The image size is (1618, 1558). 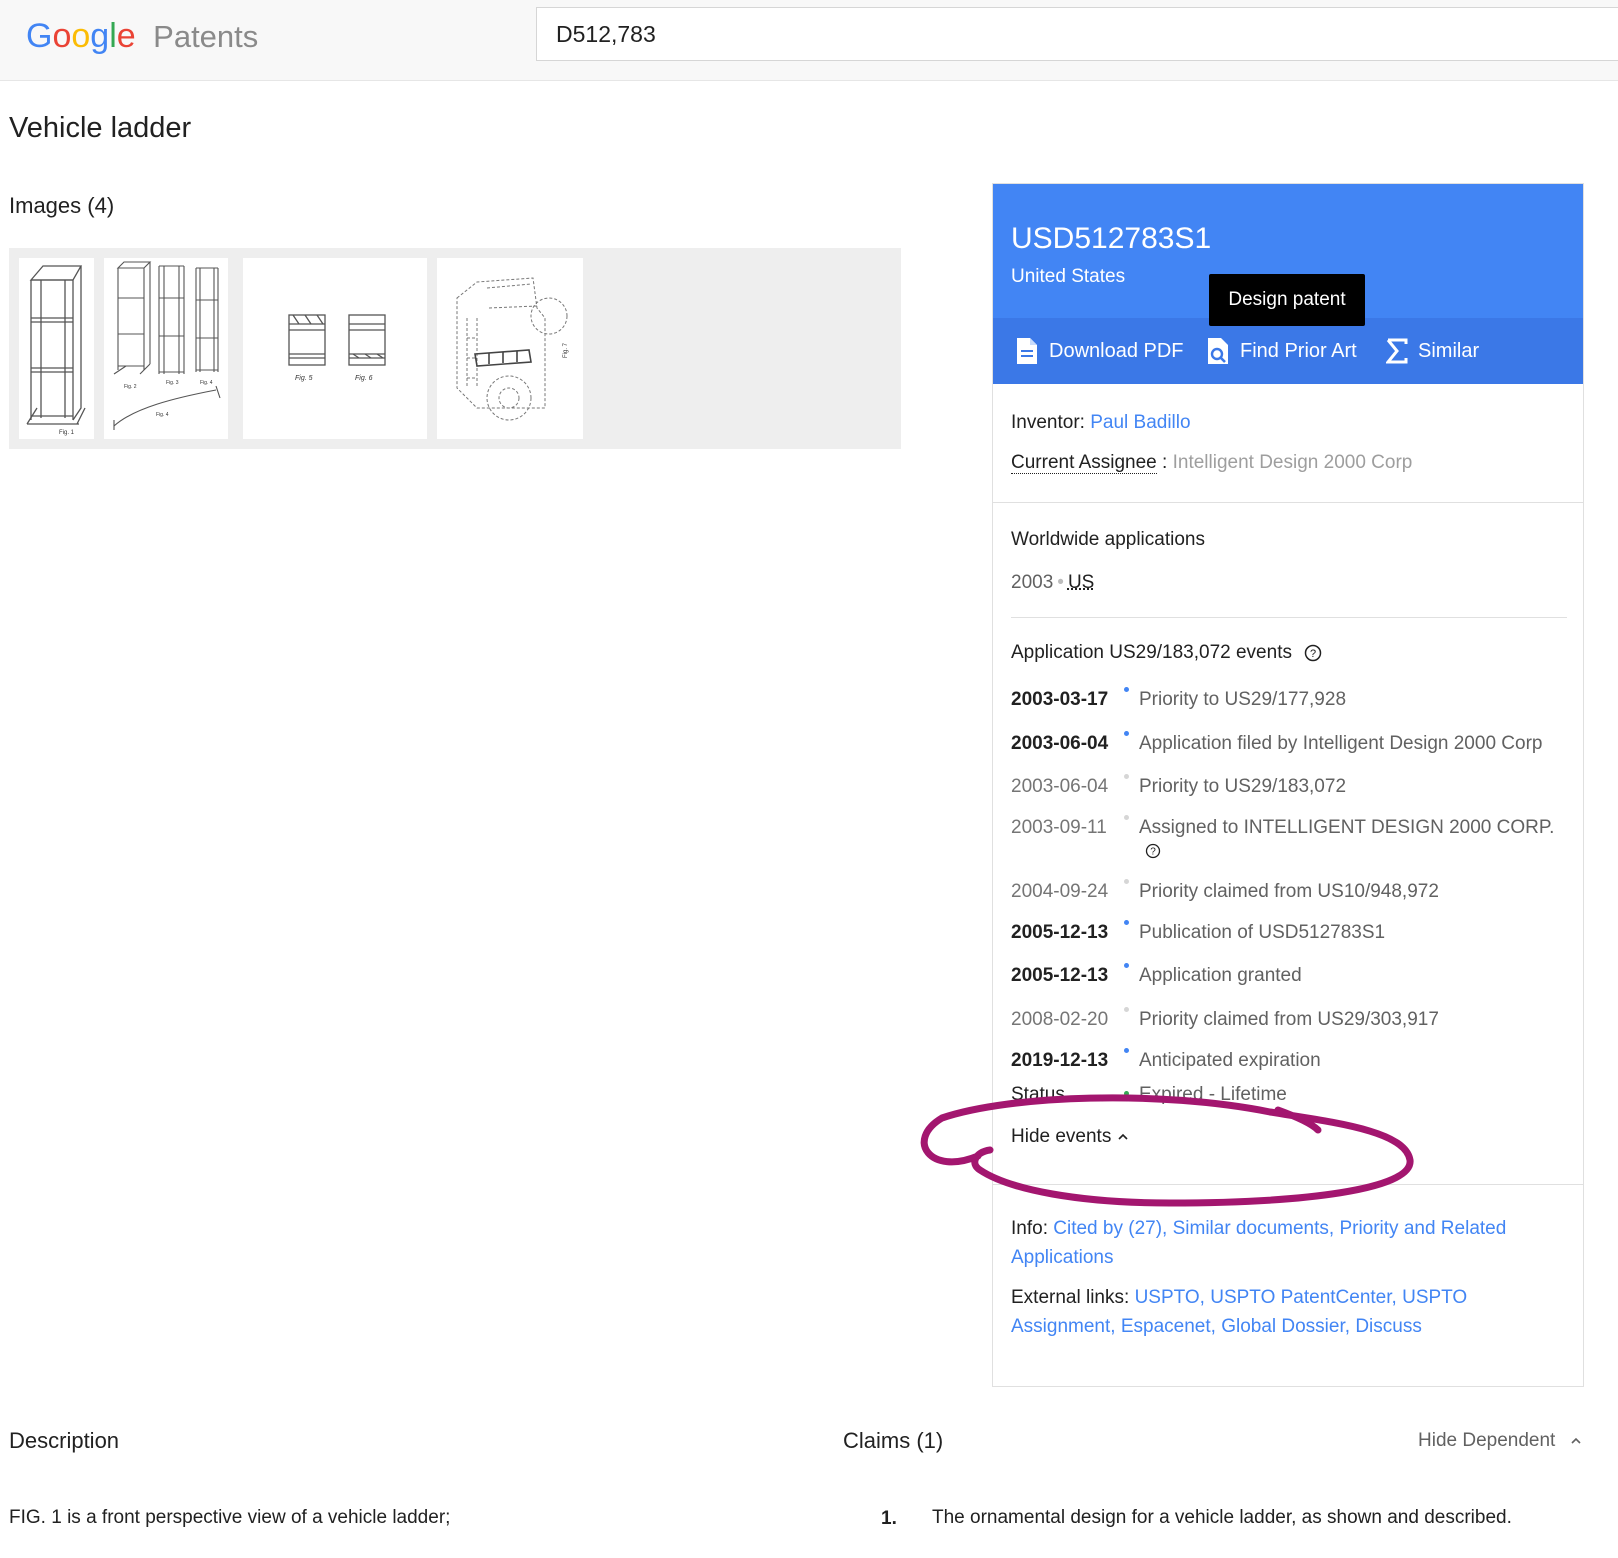 What do you see at coordinates (1243, 699) in the screenshot?
I see `event-text: Priority to US29/177,928` at bounding box center [1243, 699].